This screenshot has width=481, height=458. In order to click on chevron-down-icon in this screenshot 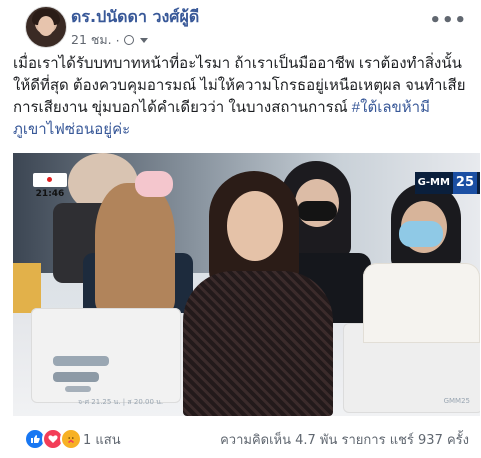, I will do `click(143, 40)`.